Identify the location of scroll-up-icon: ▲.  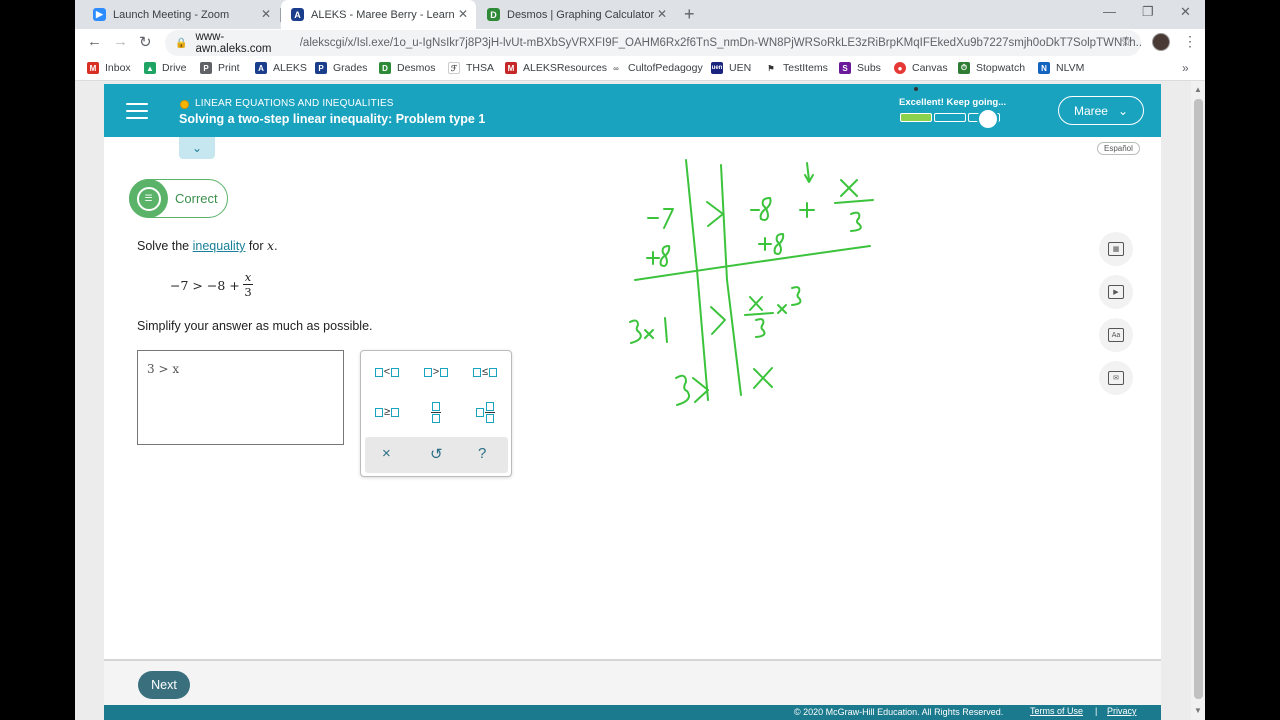
(1198, 89).